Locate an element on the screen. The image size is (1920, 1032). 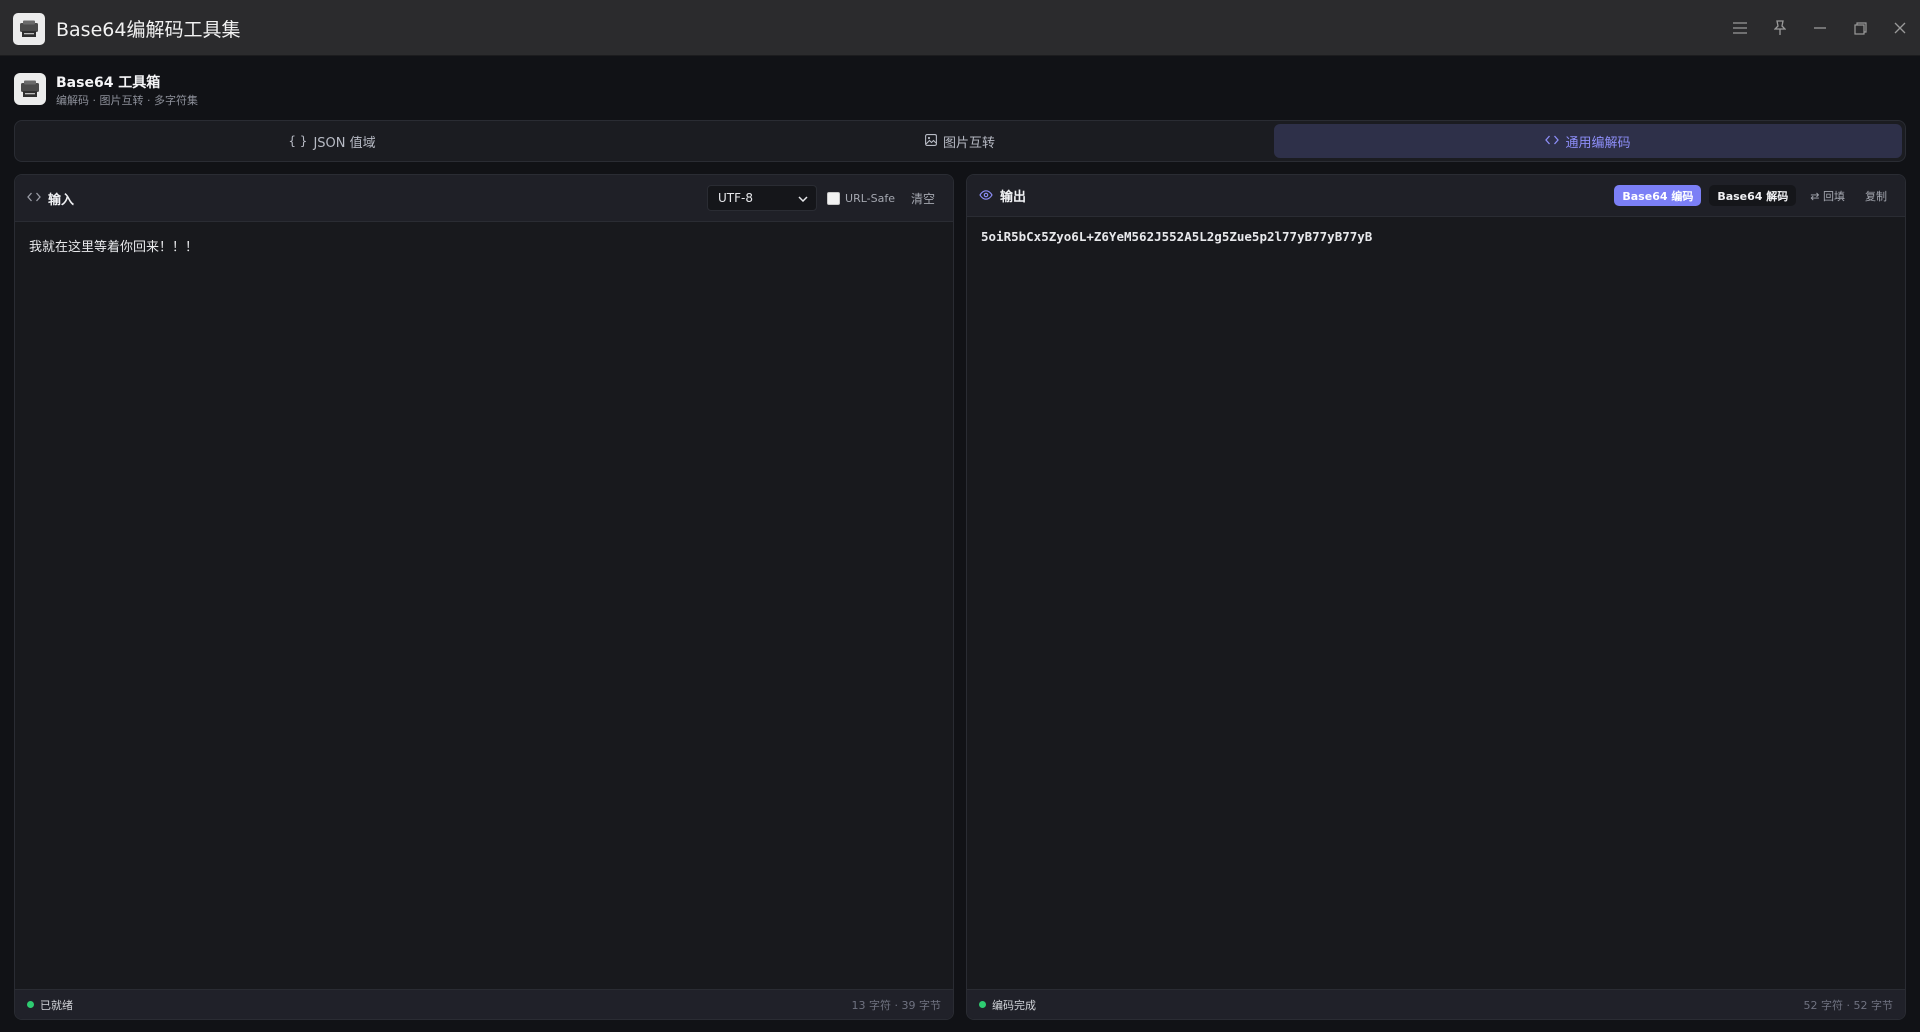
brand-logo is located at coordinates (30, 89).